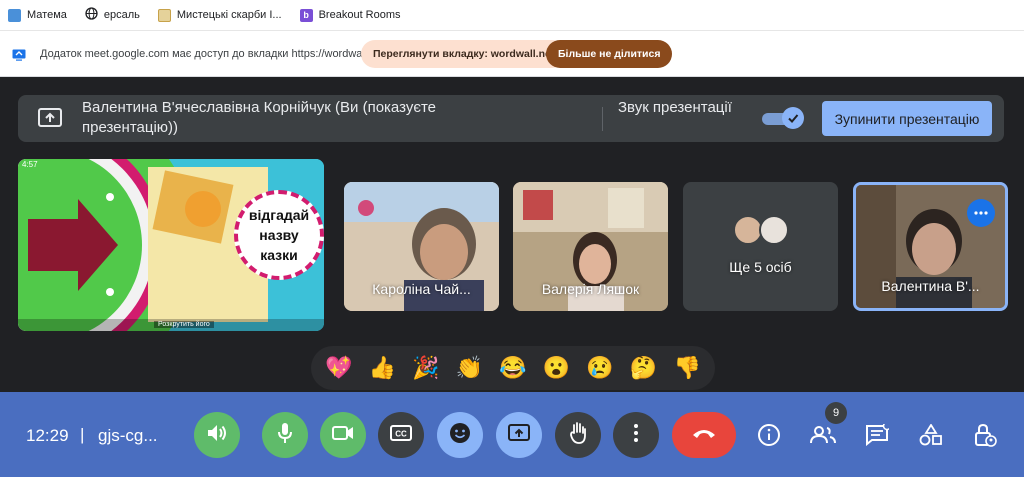  I want to click on more-vert-icon, so click(636, 435).